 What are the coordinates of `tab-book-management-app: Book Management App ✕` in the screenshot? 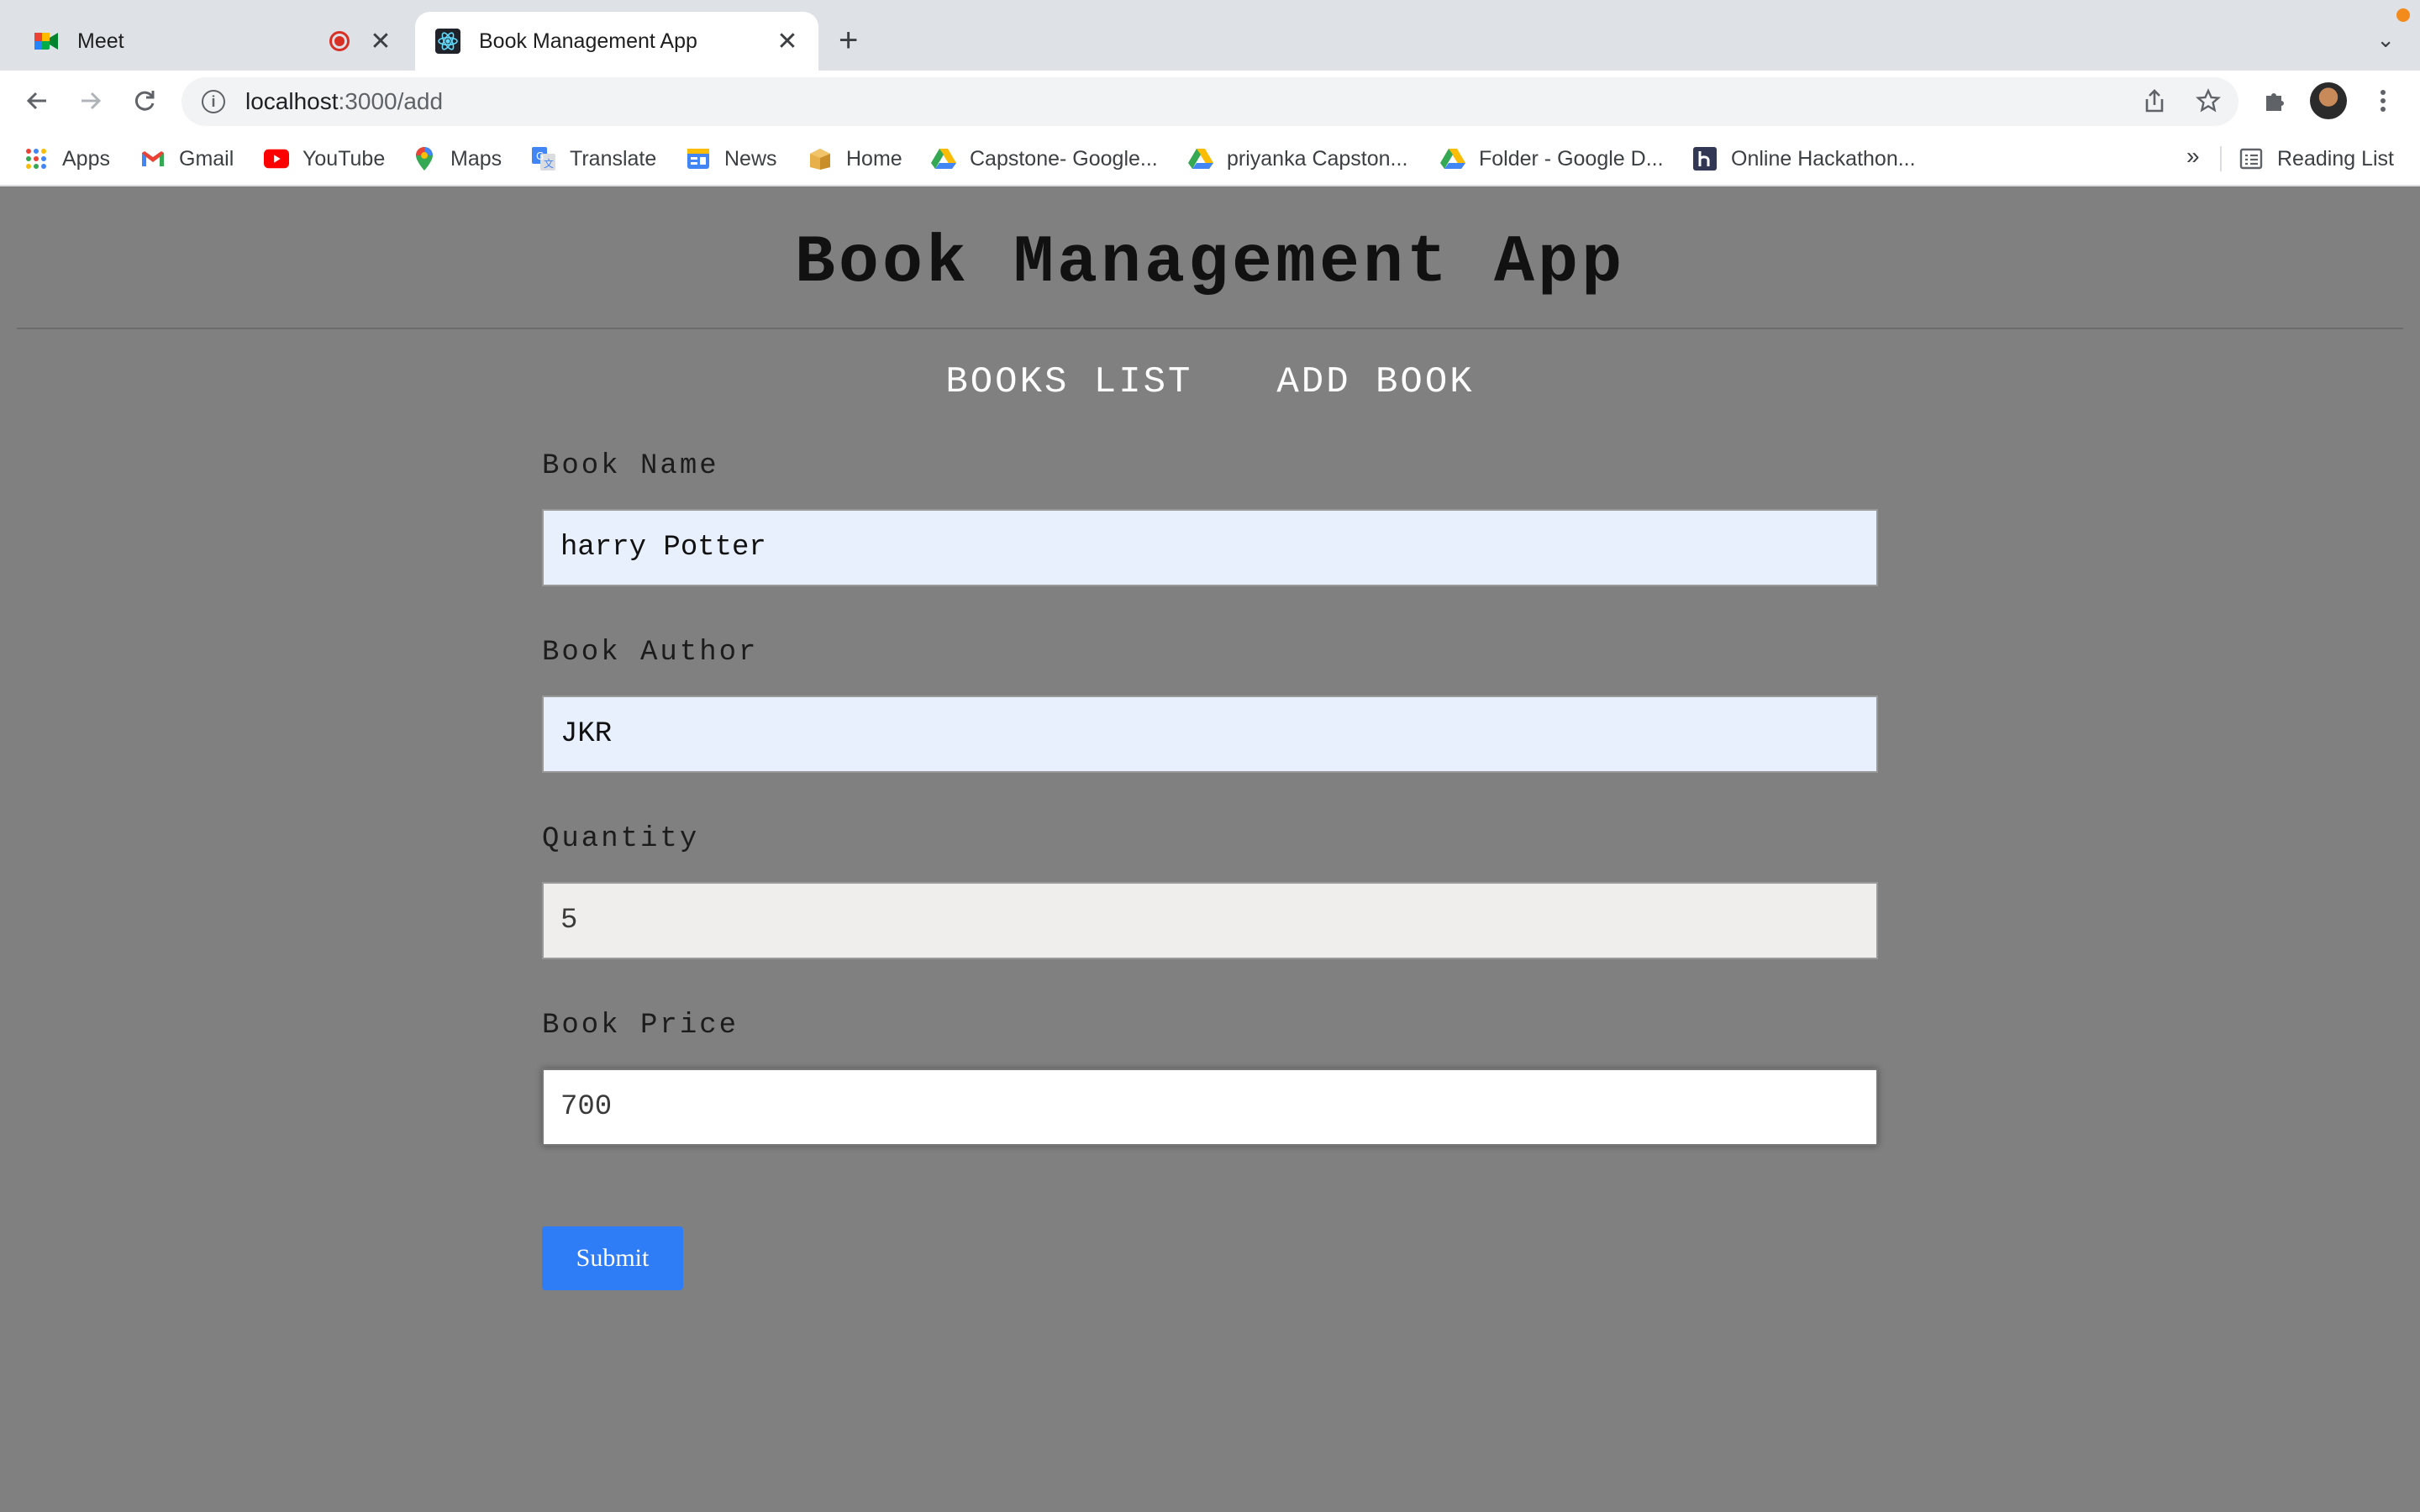 It's located at (616, 41).